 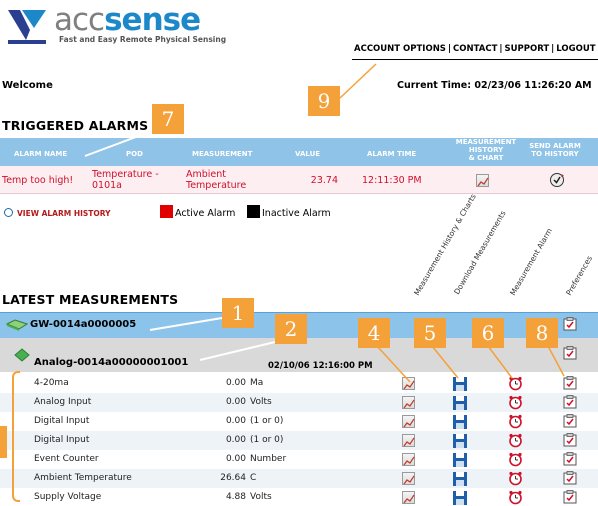 What do you see at coordinates (324, 101) in the screenshot?
I see `callout-9: 9` at bounding box center [324, 101].